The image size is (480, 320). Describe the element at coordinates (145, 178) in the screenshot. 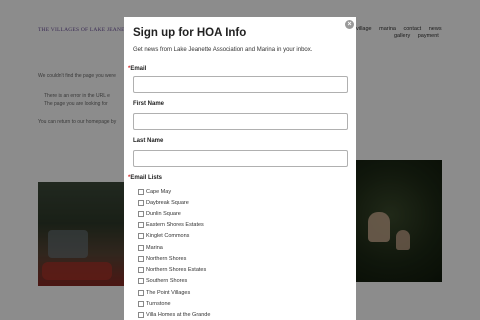

I see `email-lists-label: *Email Lists` at that location.